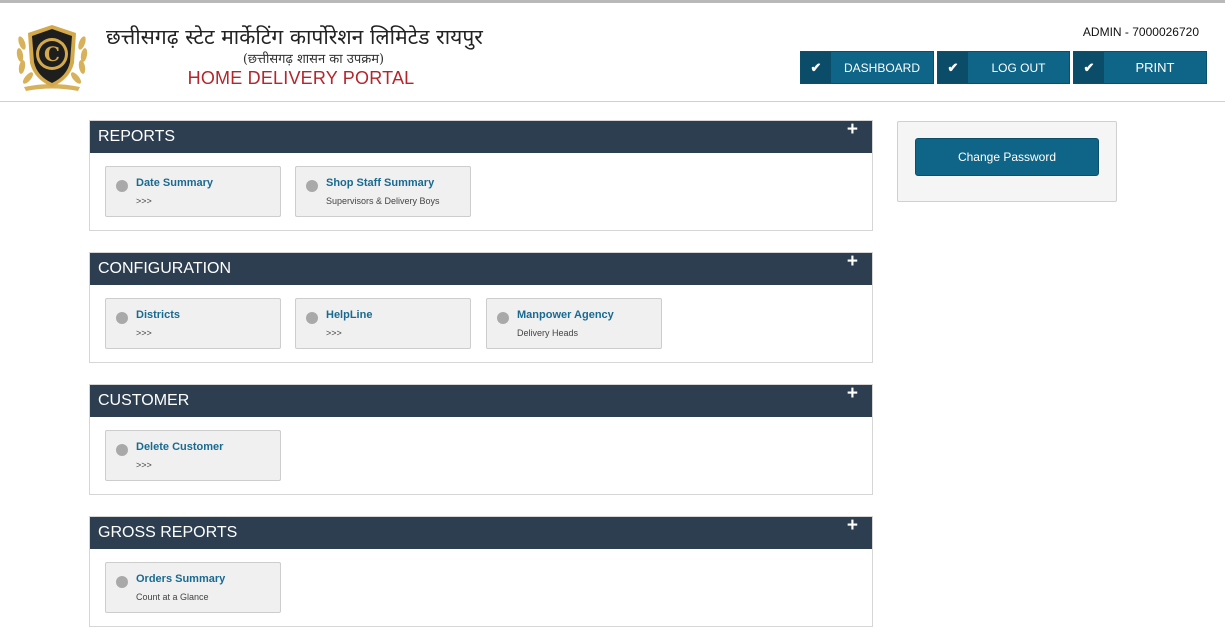 This screenshot has width=1225, height=627. Describe the element at coordinates (52, 54) in the screenshot. I see `logo-letter: C` at that location.